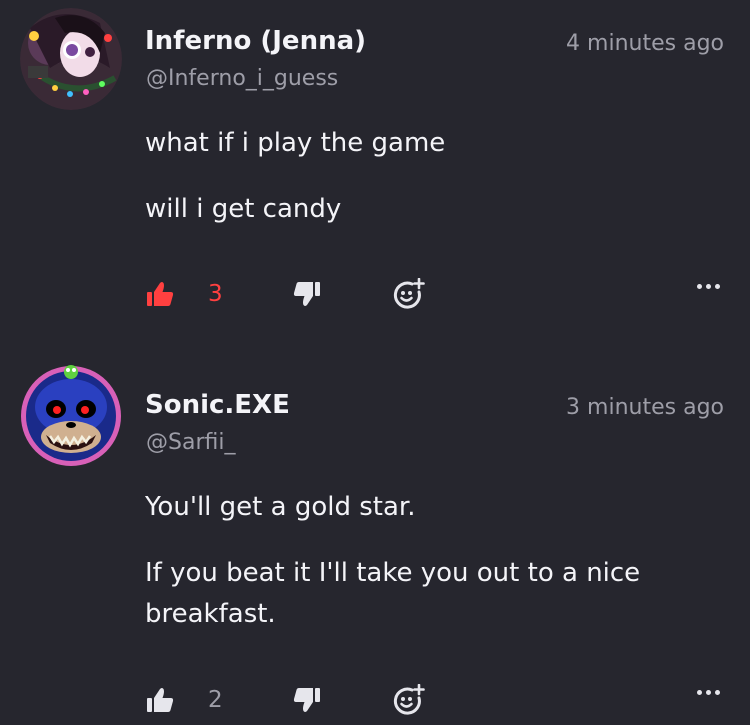 This screenshot has width=750, height=725. Describe the element at coordinates (280, 507) in the screenshot. I see `comment-paragraph: You'll get a gold star.` at that location.